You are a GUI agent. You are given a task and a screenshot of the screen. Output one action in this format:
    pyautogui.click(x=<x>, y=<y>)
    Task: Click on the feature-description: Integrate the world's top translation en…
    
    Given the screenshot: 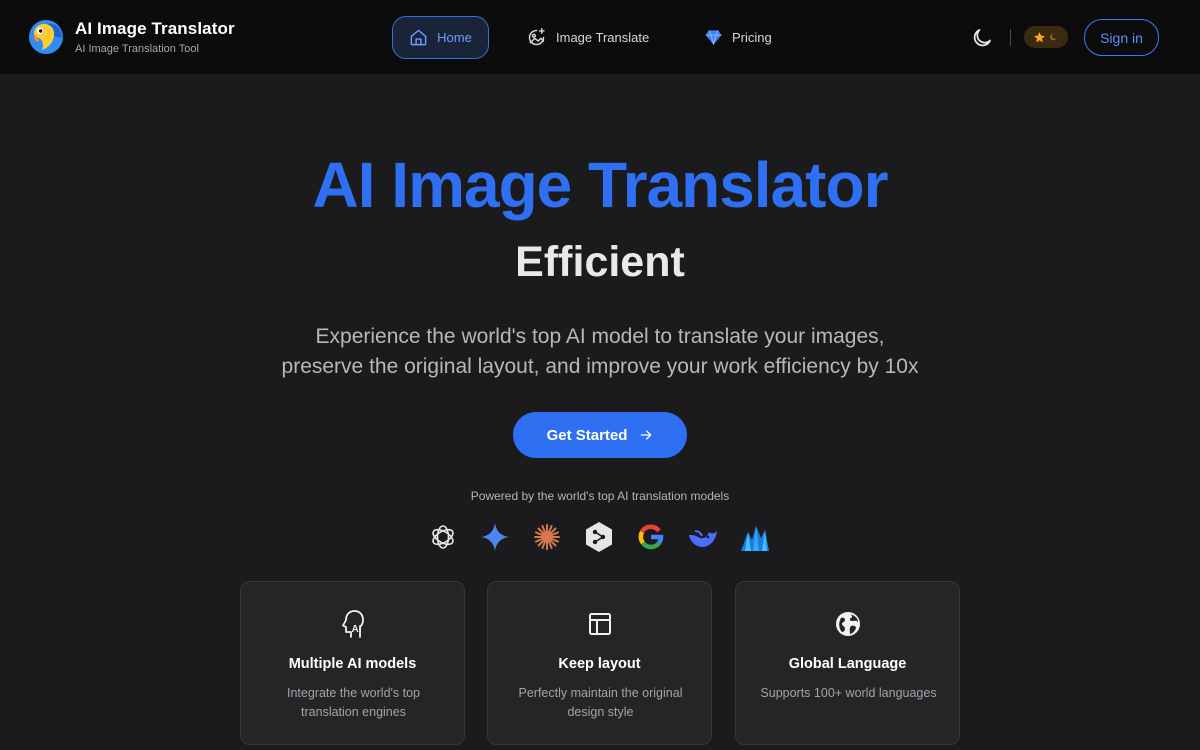 What is the action you would take?
    pyautogui.click(x=353, y=702)
    